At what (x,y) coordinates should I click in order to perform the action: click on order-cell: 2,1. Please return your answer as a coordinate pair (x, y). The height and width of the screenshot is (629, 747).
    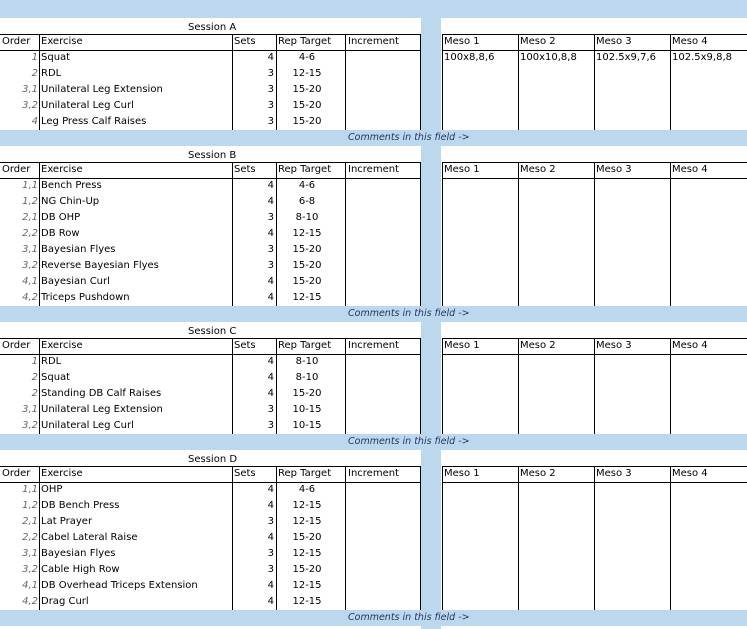
    Looking at the image, I should click on (19, 522).